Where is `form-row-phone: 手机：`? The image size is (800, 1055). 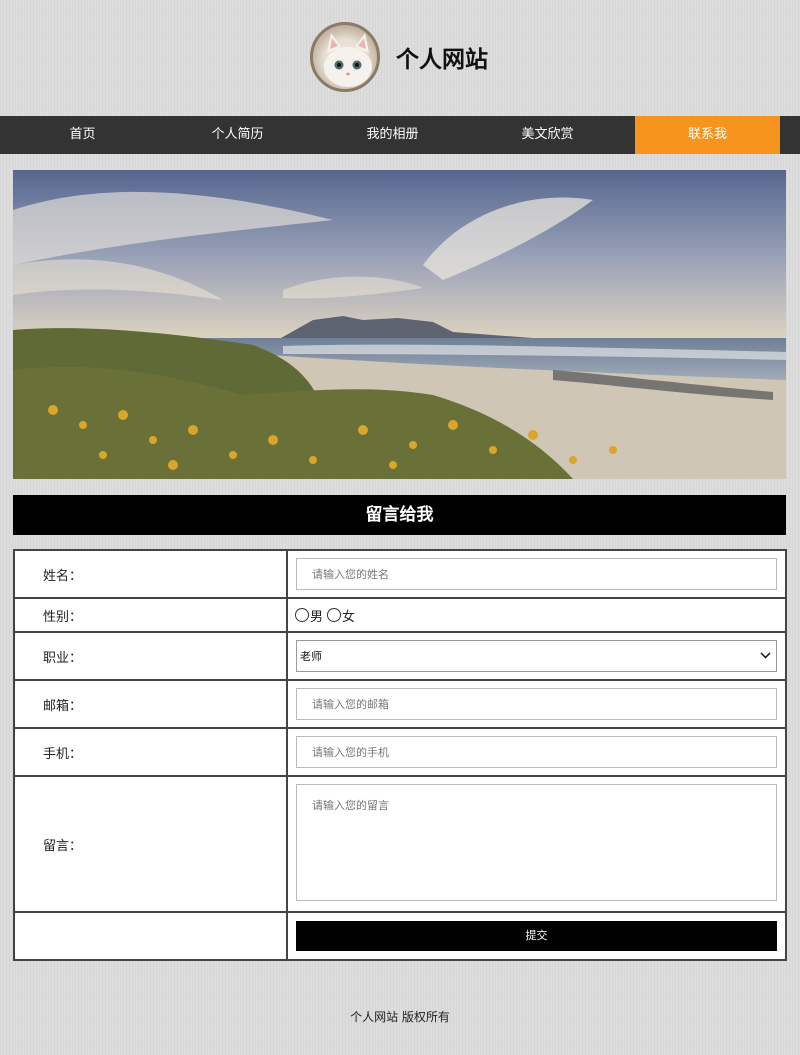
form-row-phone: 手机： is located at coordinates (400, 752).